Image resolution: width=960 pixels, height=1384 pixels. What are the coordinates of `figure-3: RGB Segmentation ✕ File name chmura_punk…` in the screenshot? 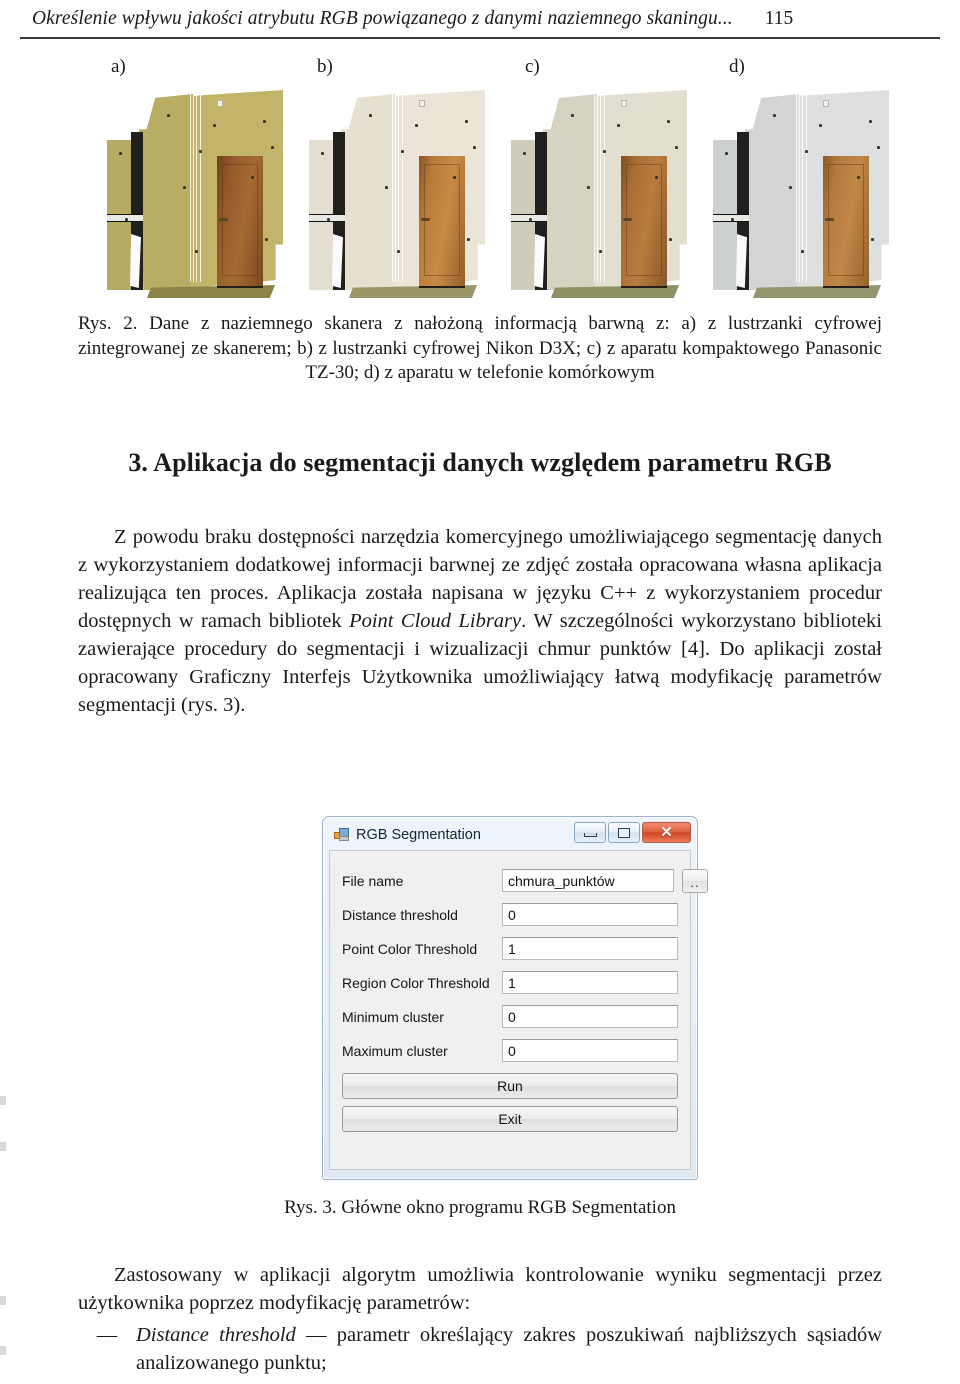 It's located at (515, 1001).